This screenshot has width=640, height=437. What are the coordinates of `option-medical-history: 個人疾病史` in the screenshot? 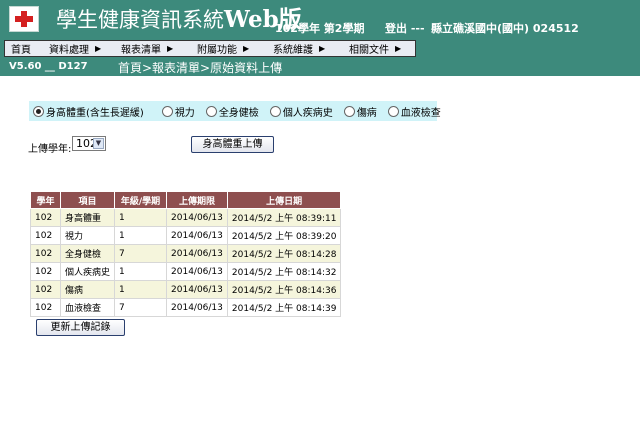 It's located at (301, 111).